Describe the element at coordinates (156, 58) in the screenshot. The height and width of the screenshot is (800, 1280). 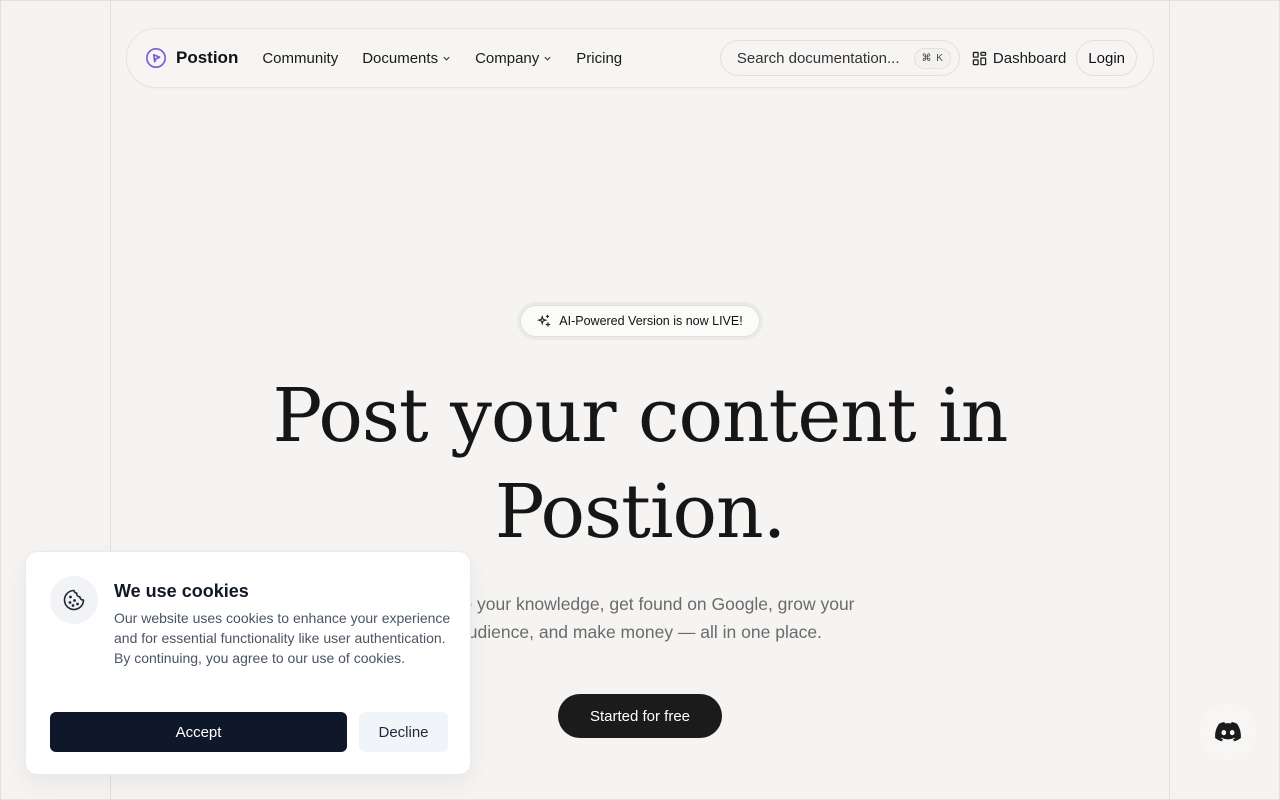
I see `play-circle-icon` at that location.